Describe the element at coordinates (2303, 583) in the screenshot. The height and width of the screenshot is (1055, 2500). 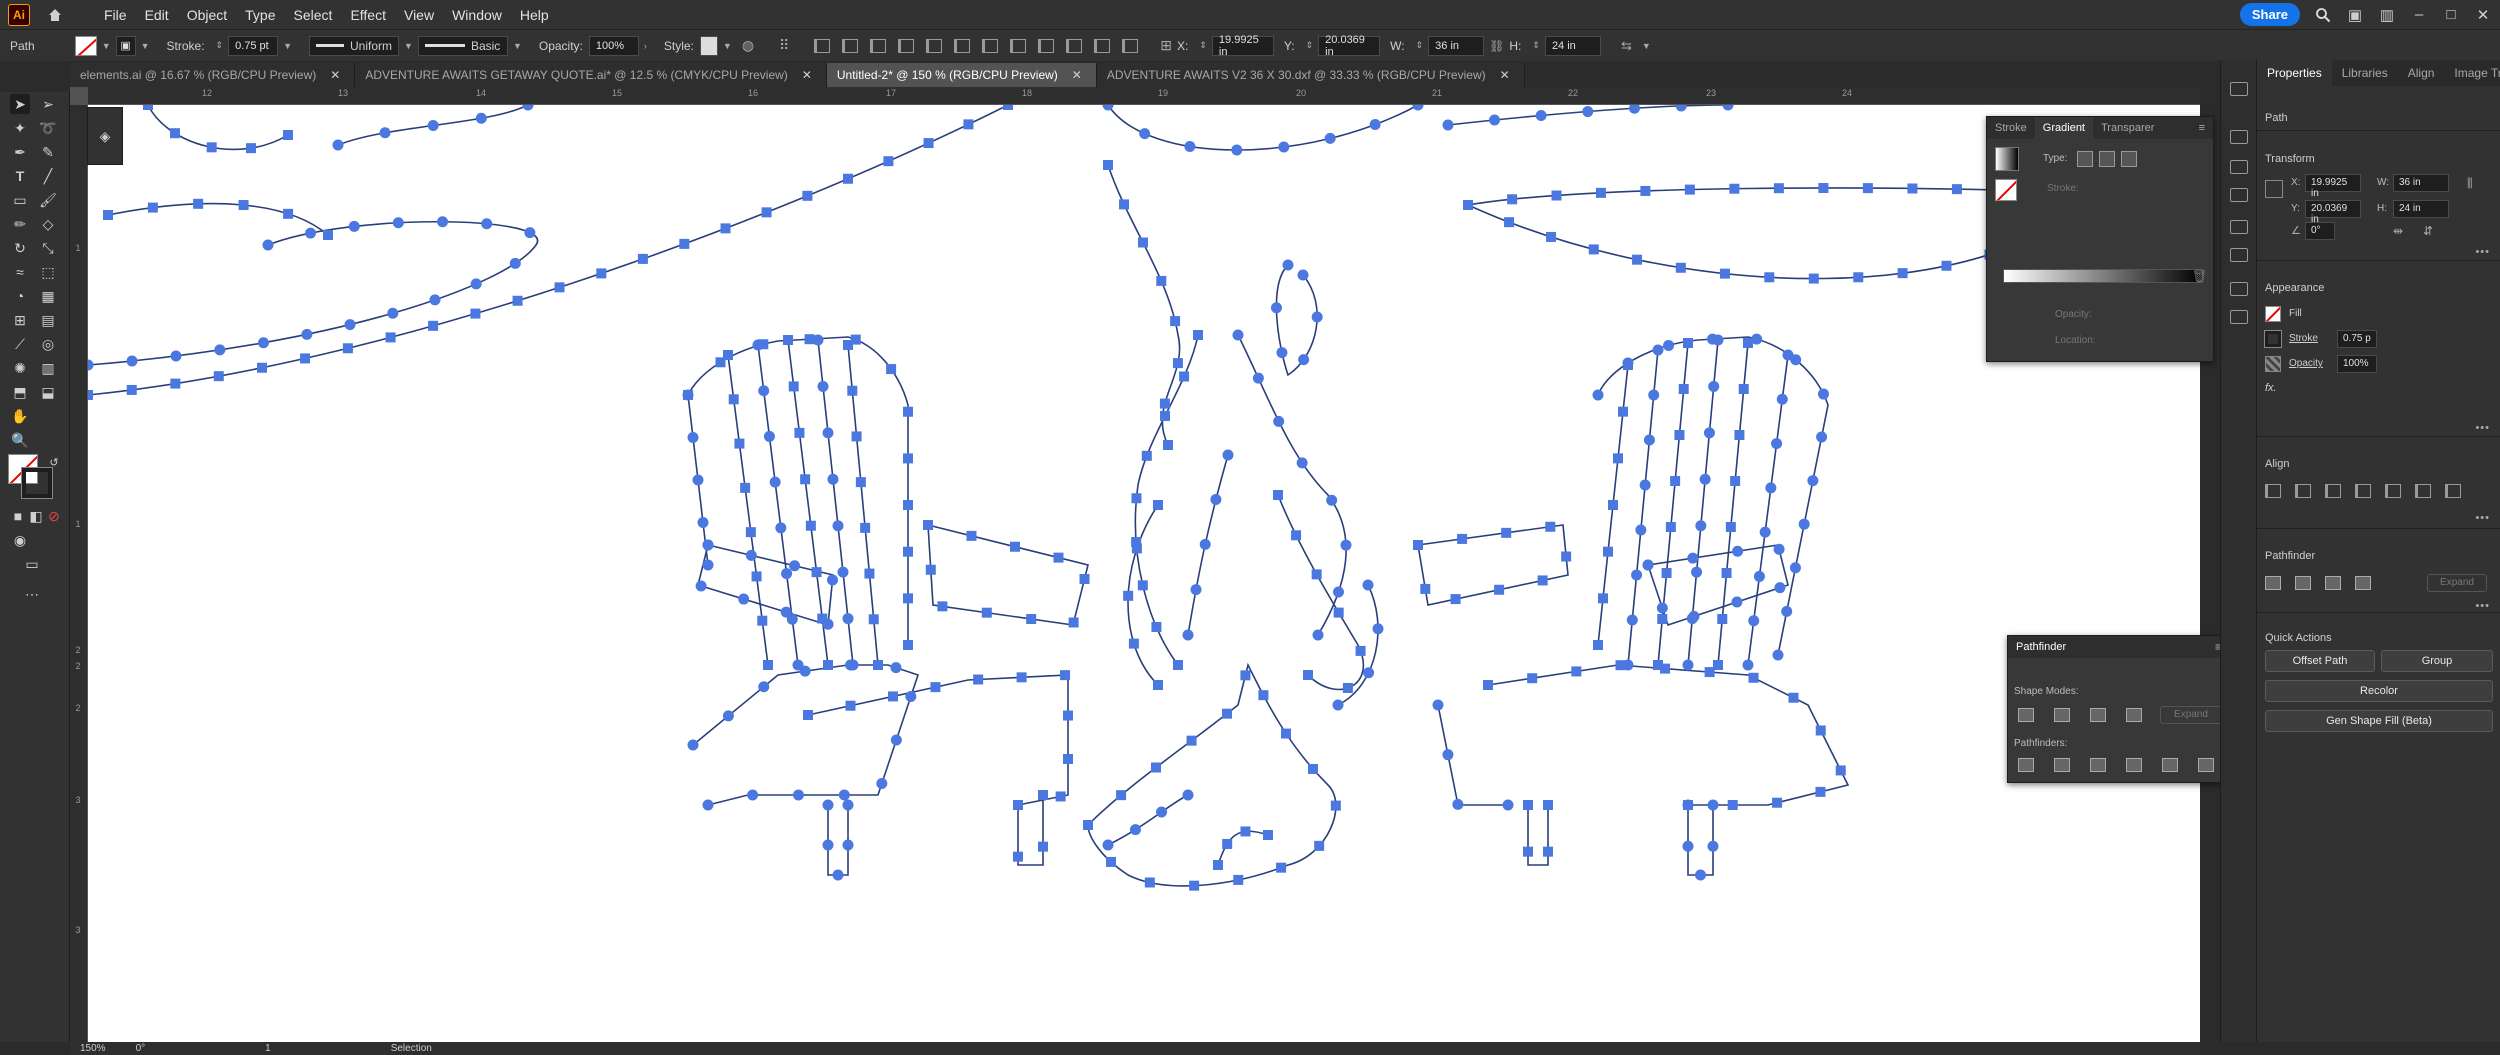
I see `minus-front-icon` at that location.